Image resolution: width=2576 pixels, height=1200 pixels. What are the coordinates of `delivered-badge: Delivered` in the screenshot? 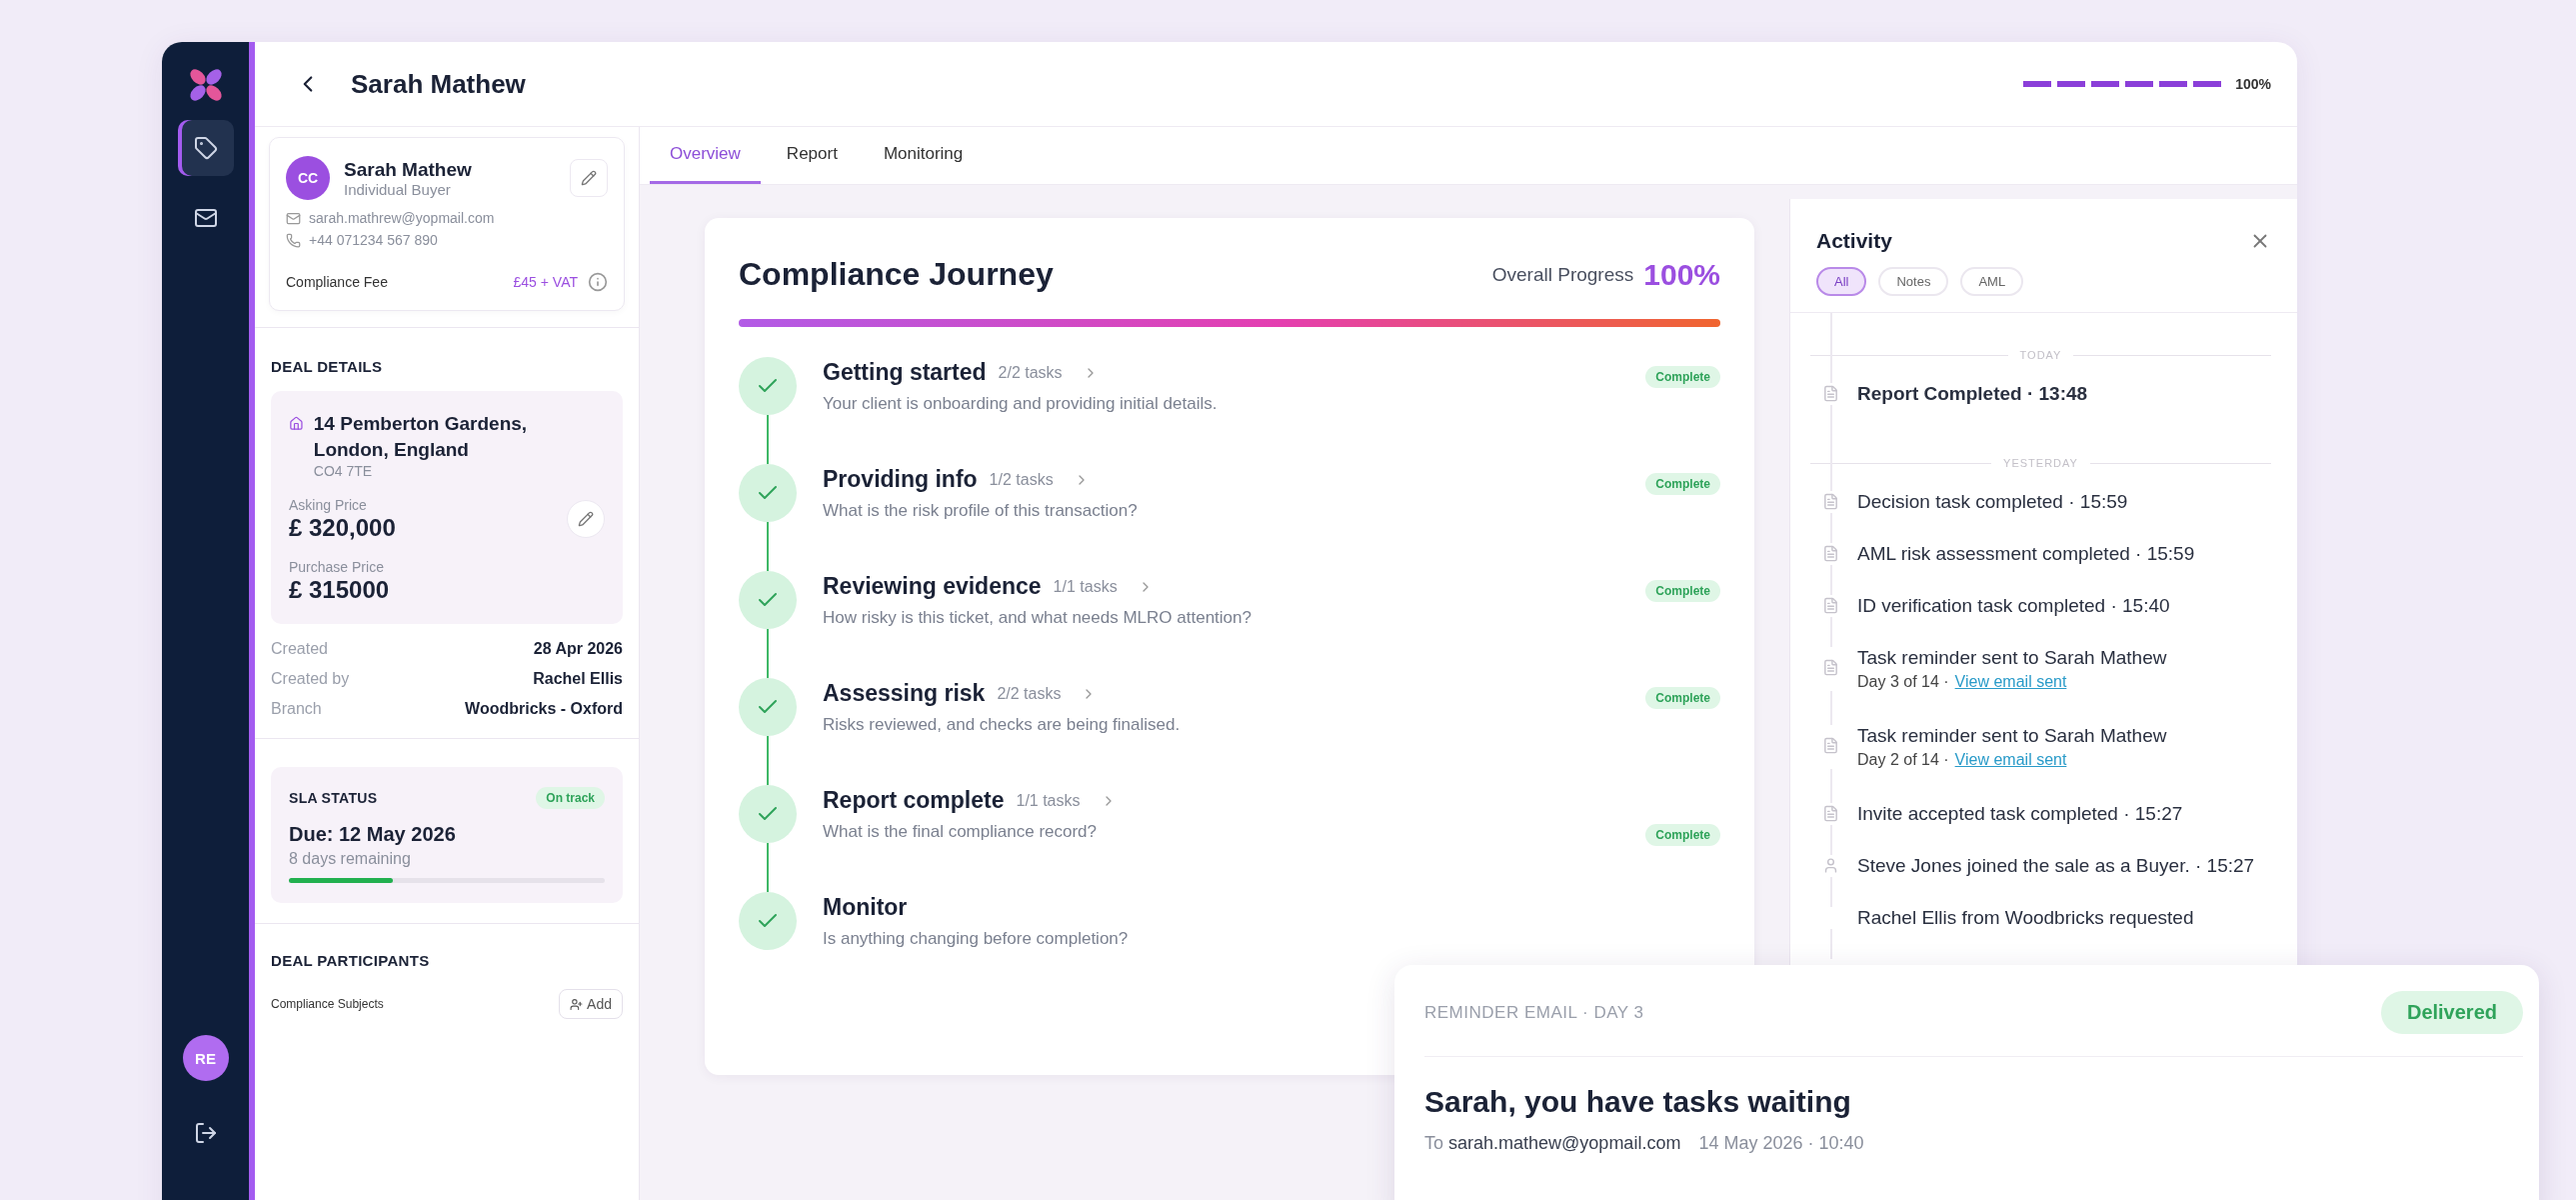 It's located at (2451, 1012).